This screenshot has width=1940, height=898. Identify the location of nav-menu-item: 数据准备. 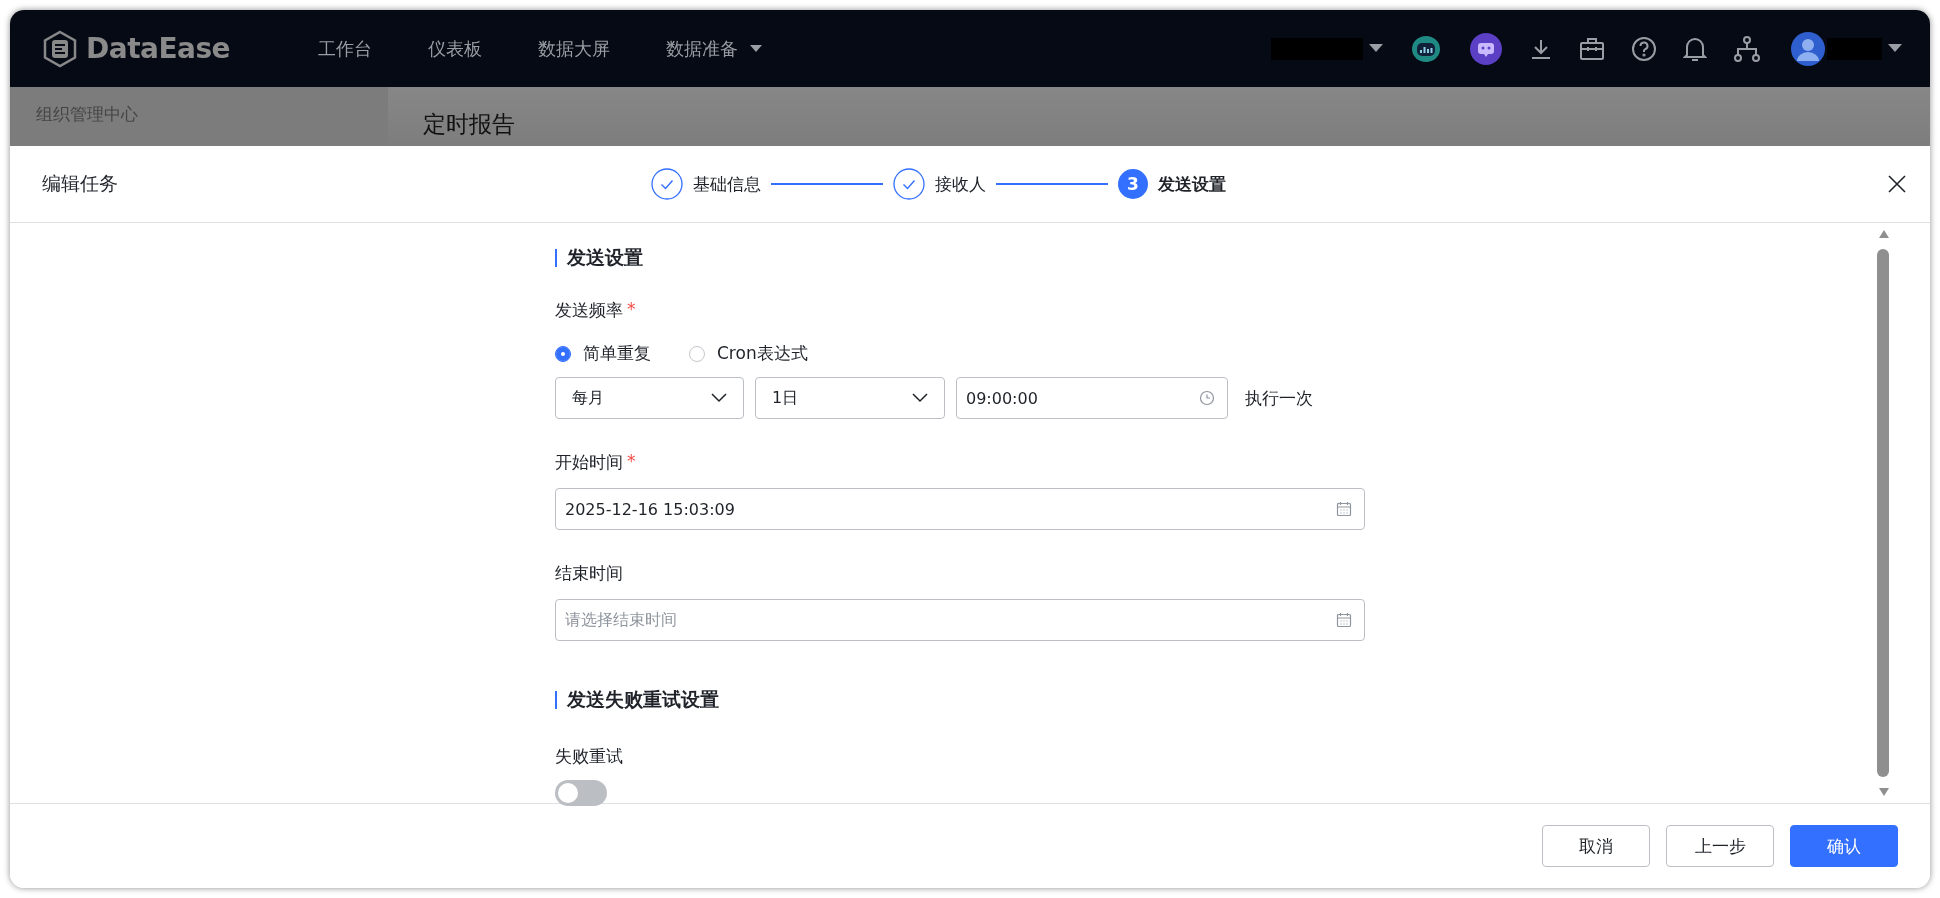
(714, 48).